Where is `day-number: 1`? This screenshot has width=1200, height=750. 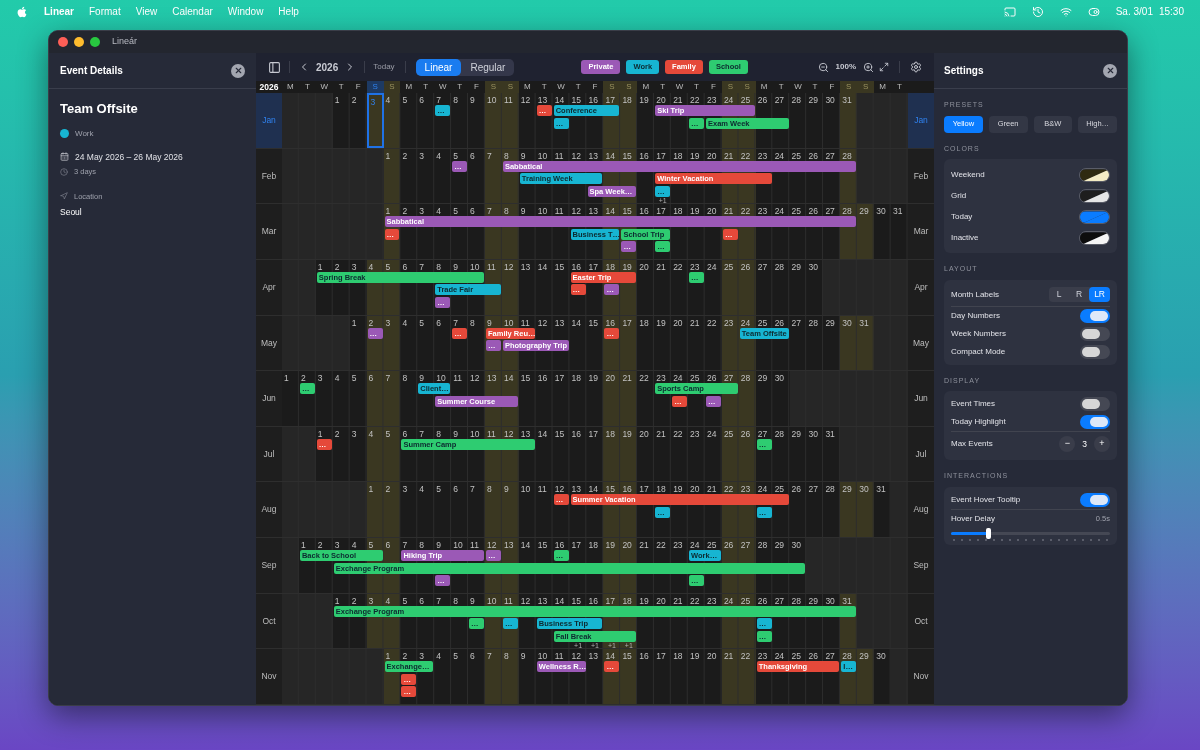
day-number: 1 is located at coordinates (320, 433).